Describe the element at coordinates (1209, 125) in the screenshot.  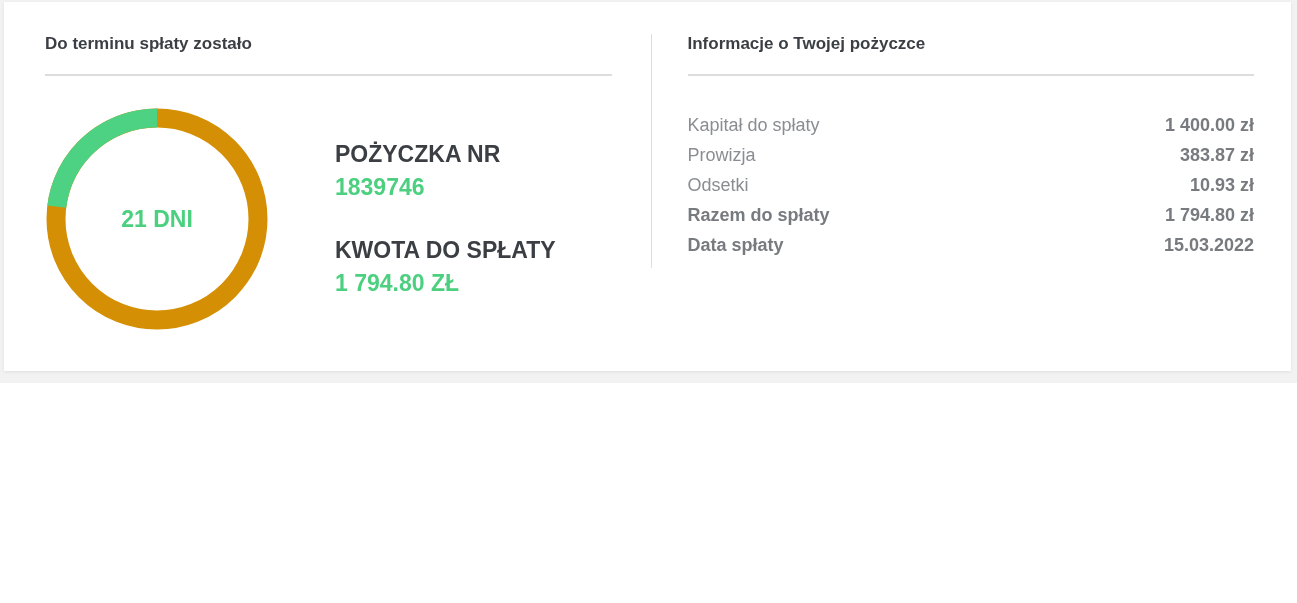
I see `row-value: 1 400.00 zł` at that location.